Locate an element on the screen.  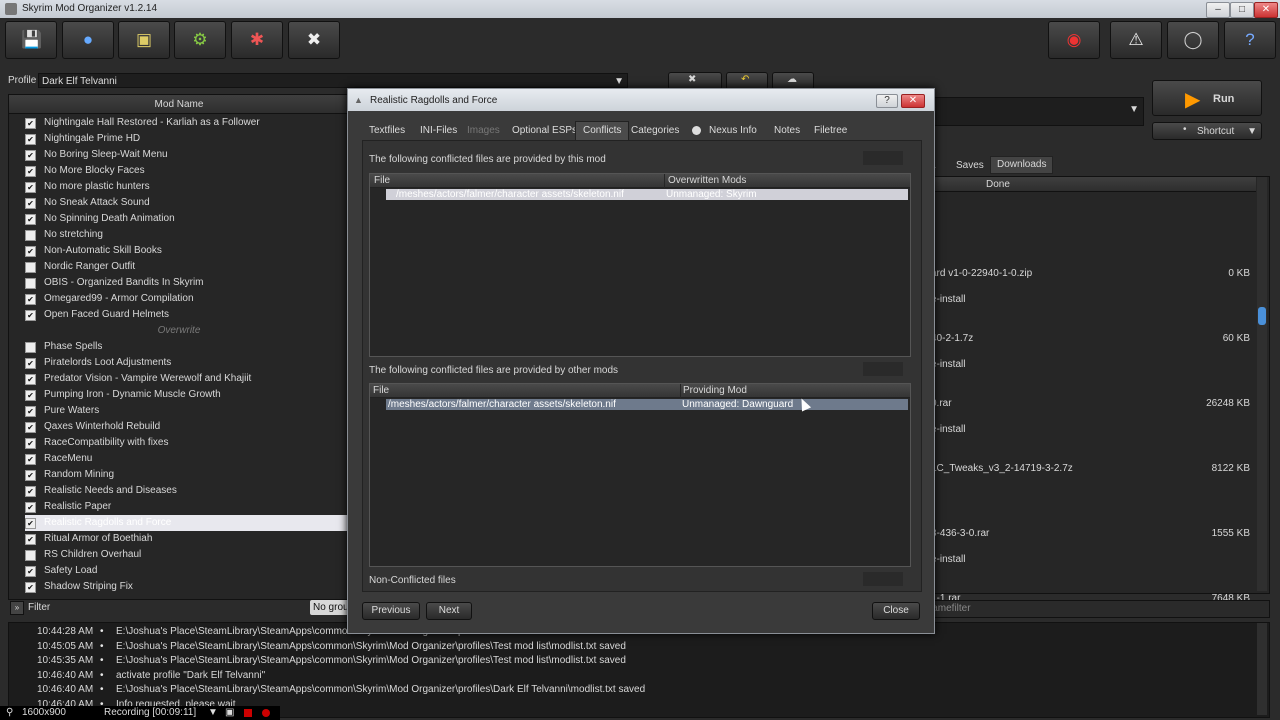
dialog-help-button: ? is located at coordinates (887, 101).